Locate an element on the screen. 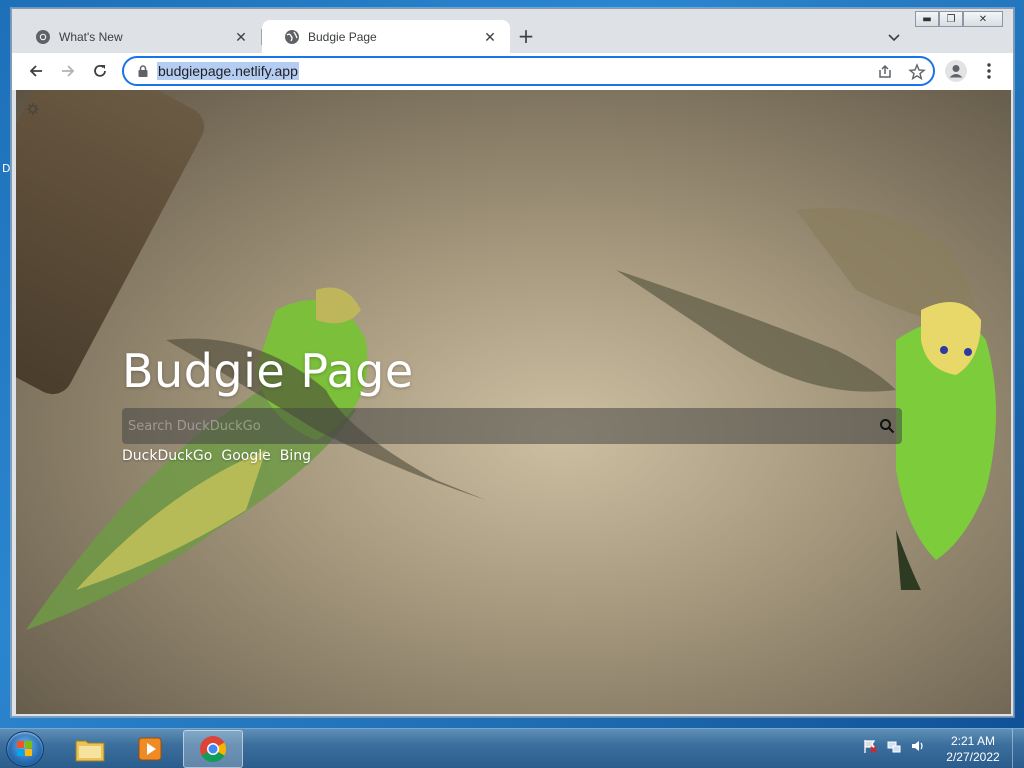  media-player-icon is located at coordinates (150, 749).